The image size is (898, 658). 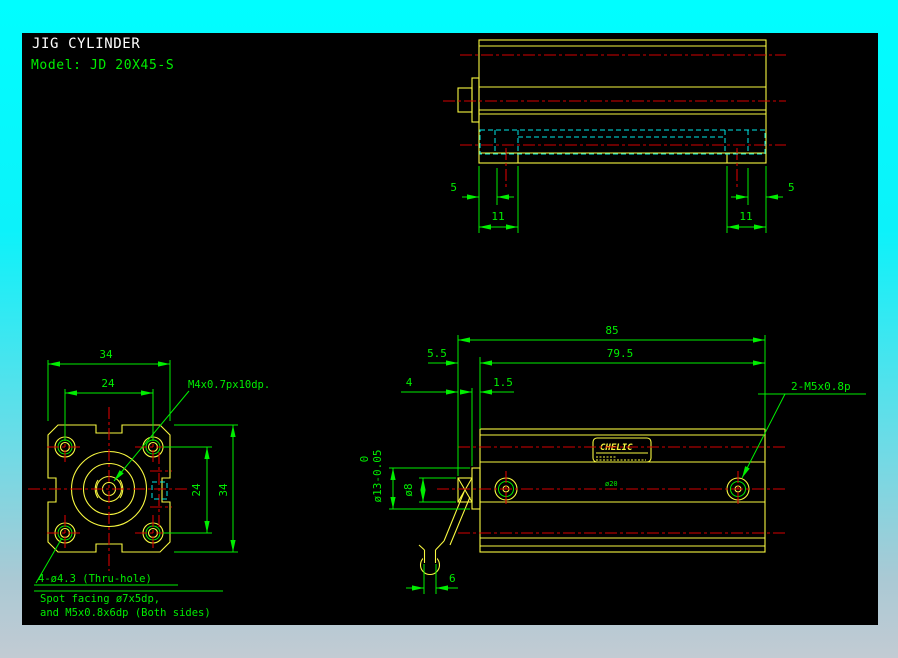 What do you see at coordinates (791, 187) in the screenshot?
I see `dim-foot-offset-right: 5` at bounding box center [791, 187].